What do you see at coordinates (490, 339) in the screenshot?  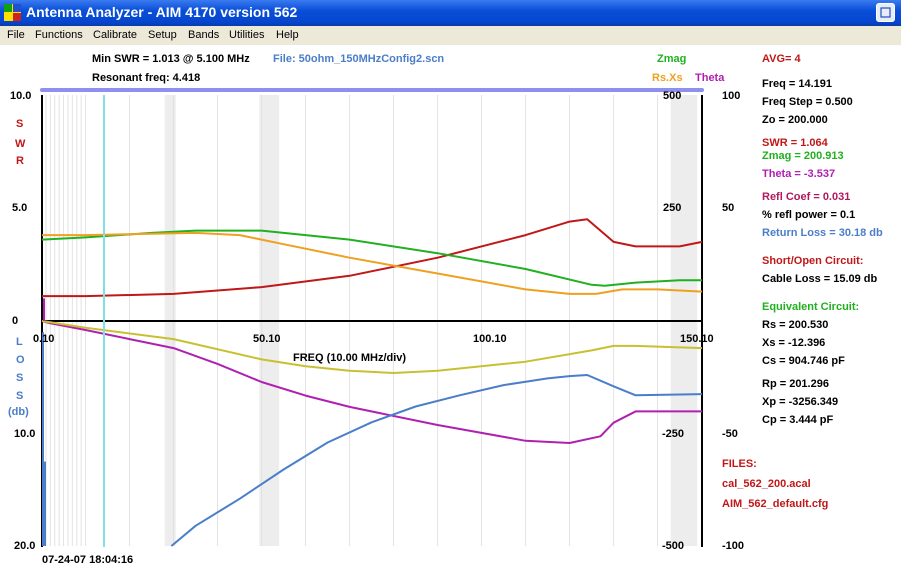 I see `freq-tick-100: 100.10` at bounding box center [490, 339].